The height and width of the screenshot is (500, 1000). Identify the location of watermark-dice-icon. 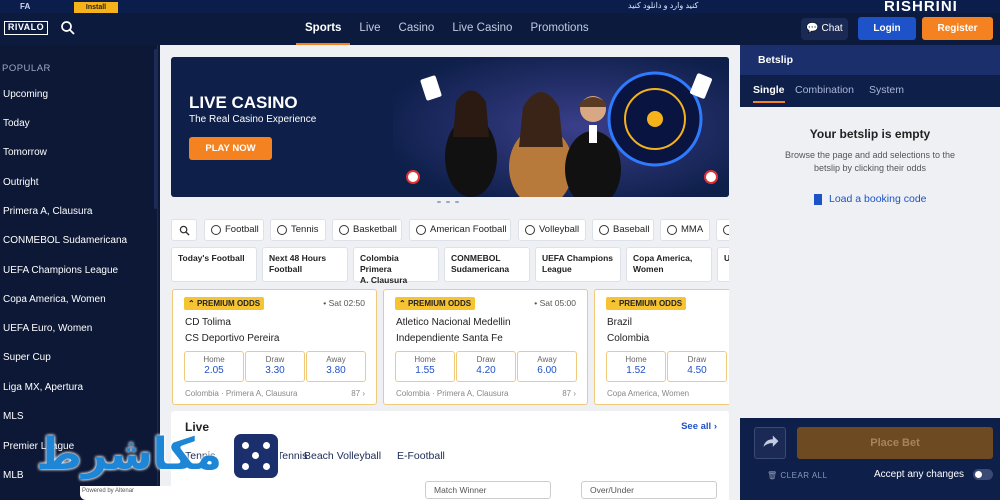
(256, 456).